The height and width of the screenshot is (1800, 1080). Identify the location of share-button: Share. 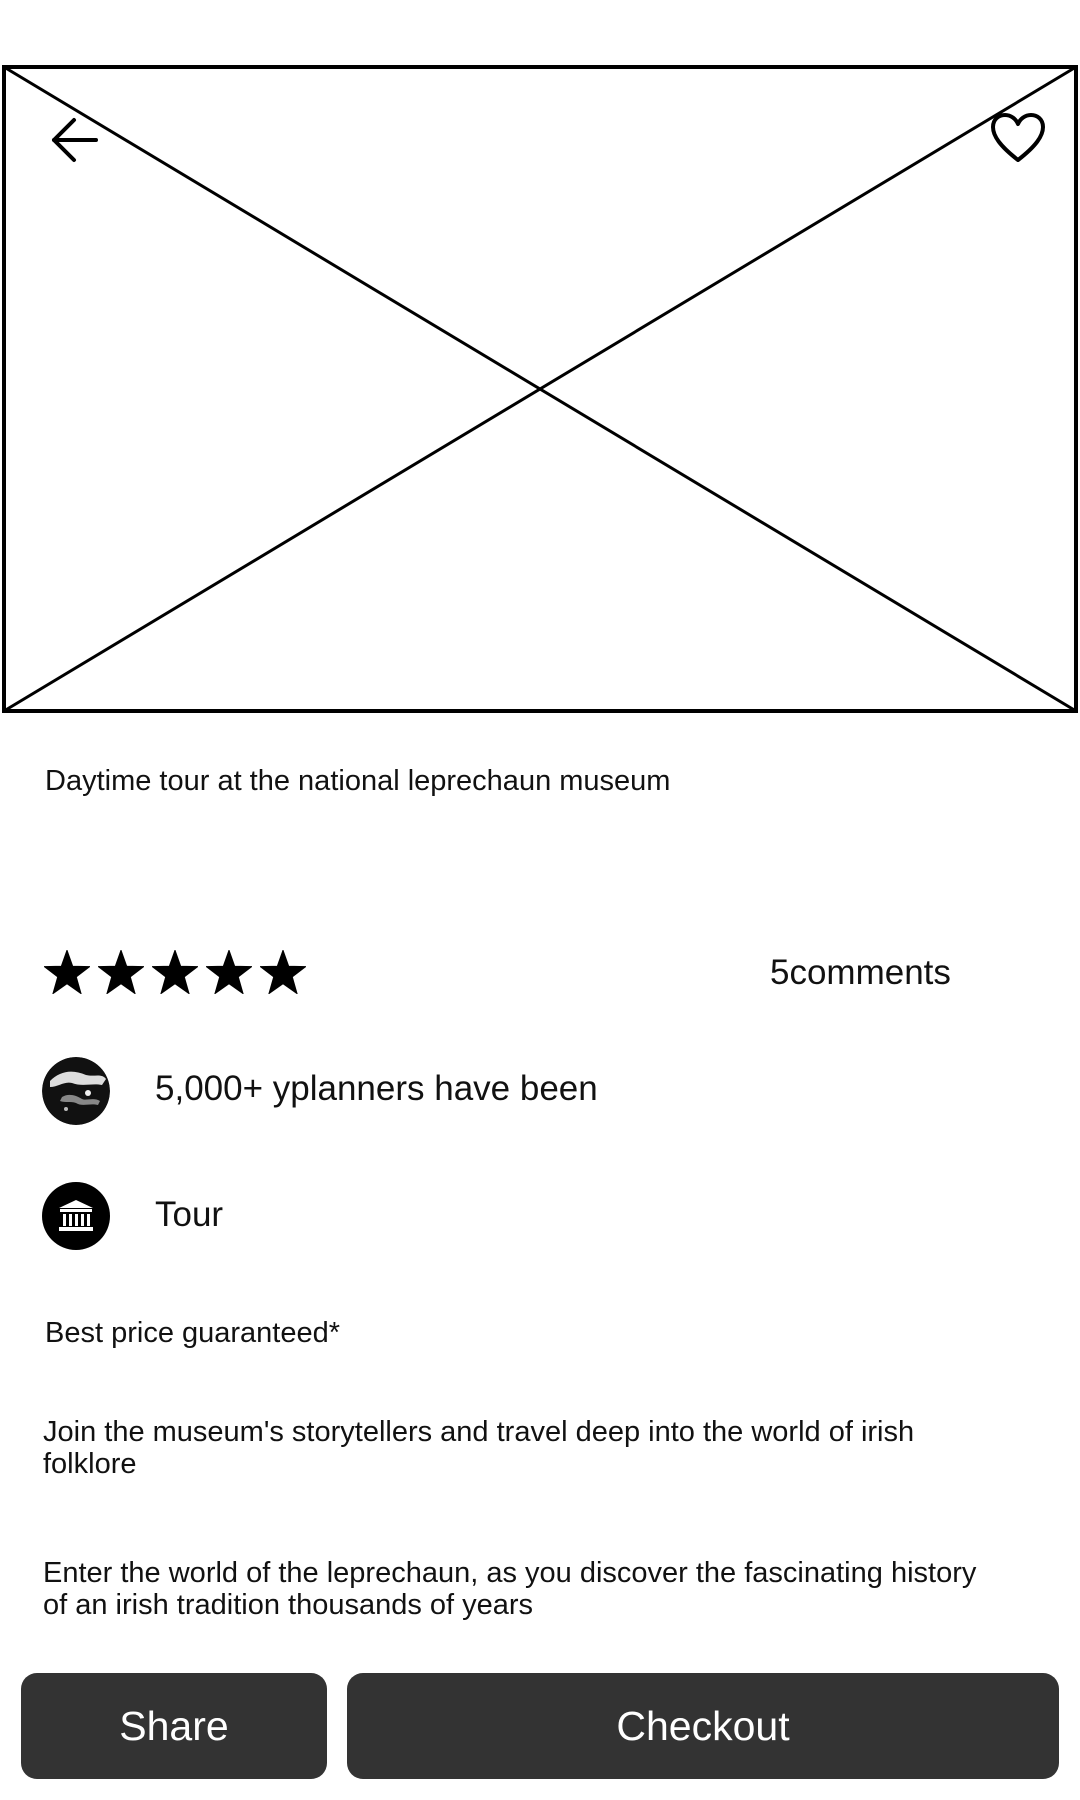
(174, 1726).